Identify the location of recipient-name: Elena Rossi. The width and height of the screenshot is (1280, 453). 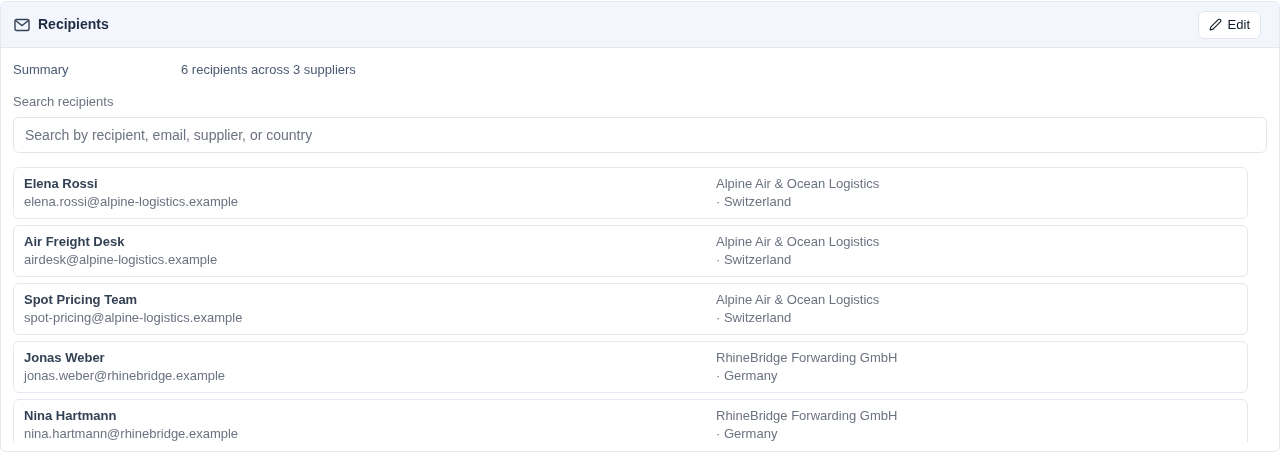
(61, 184).